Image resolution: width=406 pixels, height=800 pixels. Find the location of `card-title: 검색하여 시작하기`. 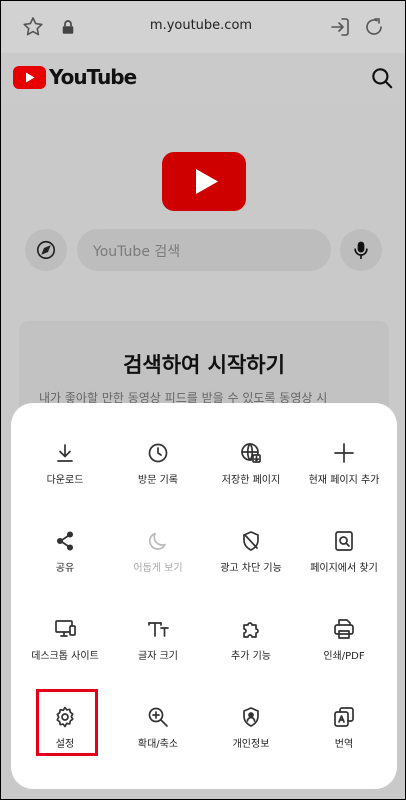

card-title: 검색하여 시작하기 is located at coordinates (204, 365).